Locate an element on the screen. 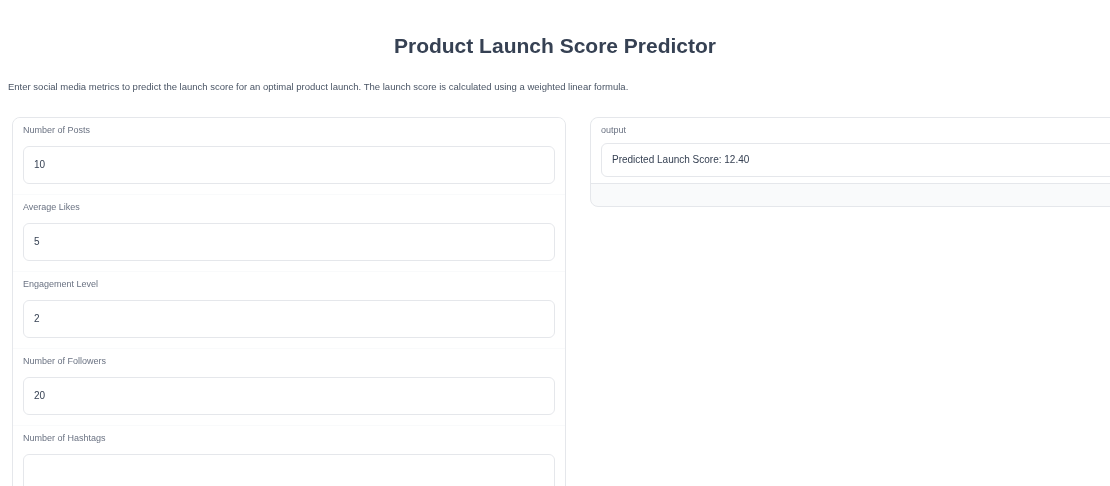 The image size is (1110, 486). field-label: Number of Posts is located at coordinates (57, 130).